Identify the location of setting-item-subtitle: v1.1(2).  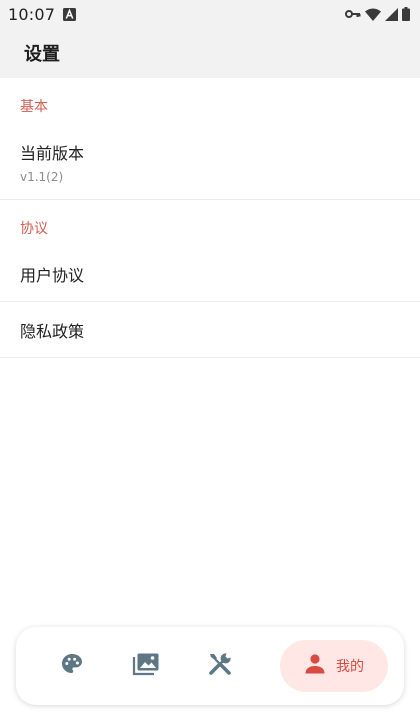
(42, 177).